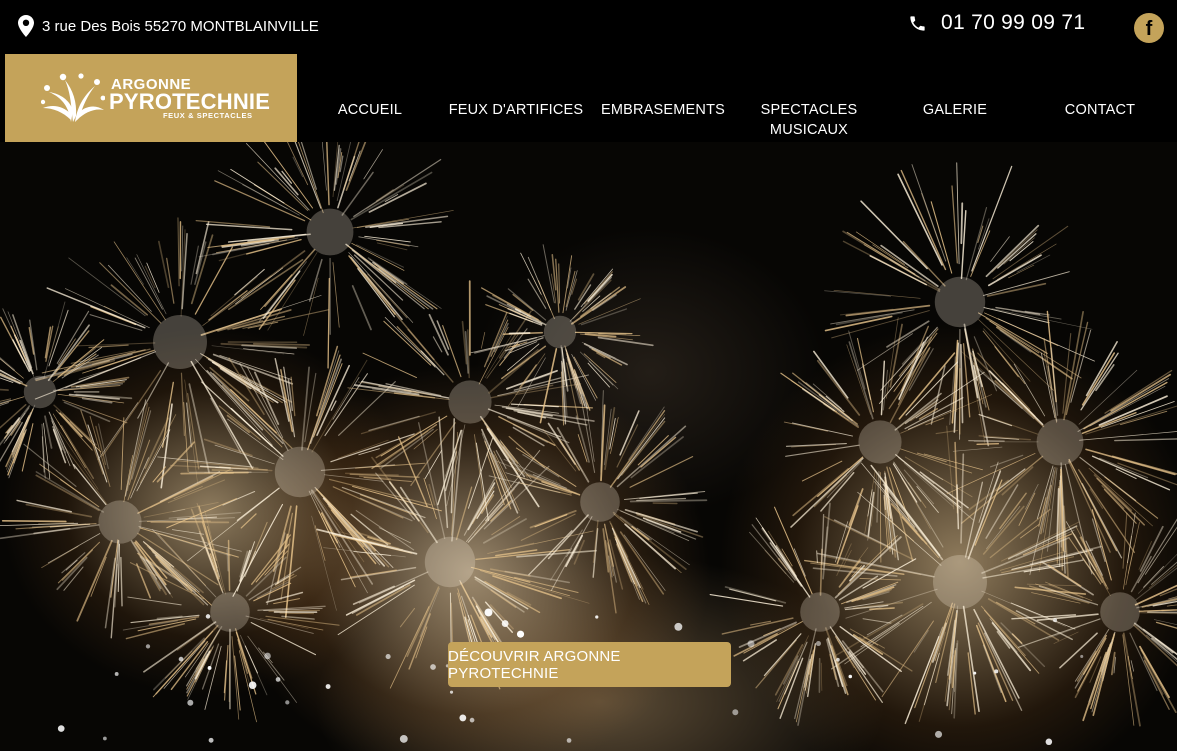 The height and width of the screenshot is (751, 1177). What do you see at coordinates (955, 110) in the screenshot?
I see `nav-item-galerie: GALERIE` at bounding box center [955, 110].